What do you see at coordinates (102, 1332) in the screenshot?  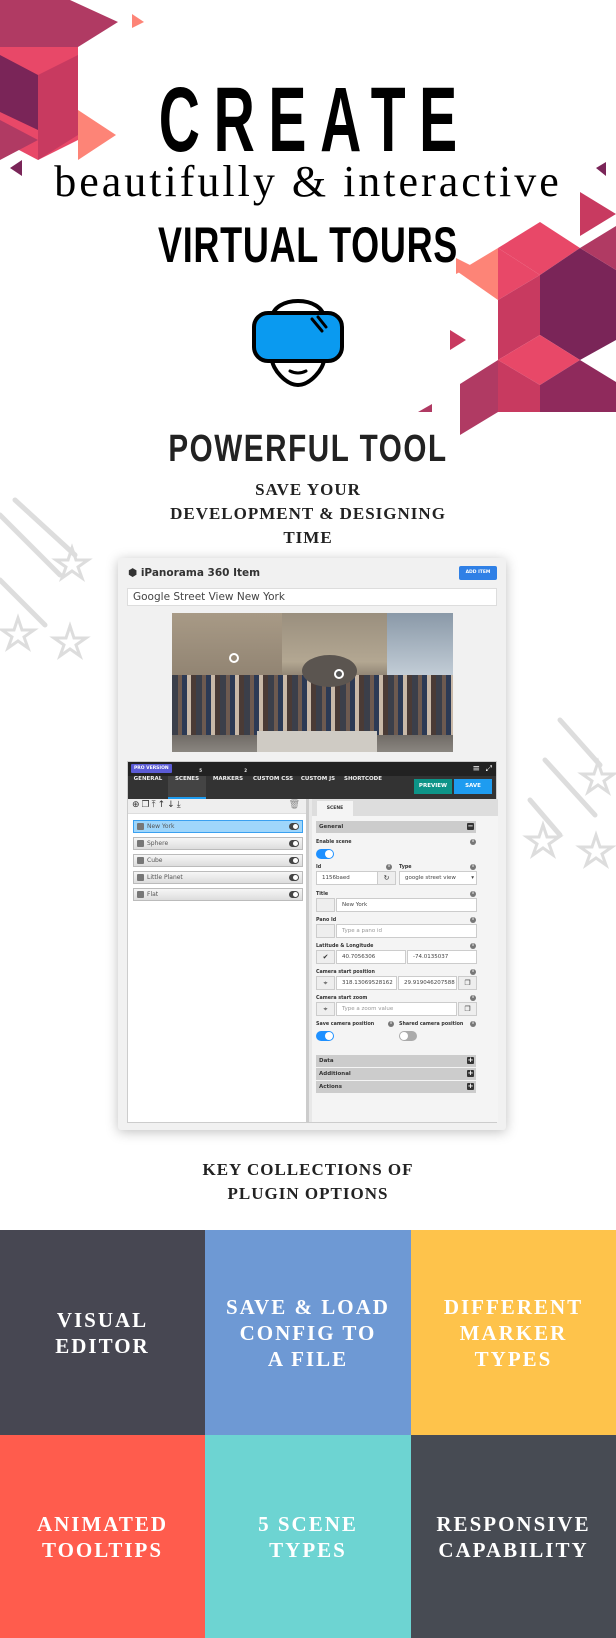 I see `feature-tile-visual-editor: VISUAL EDITOR` at bounding box center [102, 1332].